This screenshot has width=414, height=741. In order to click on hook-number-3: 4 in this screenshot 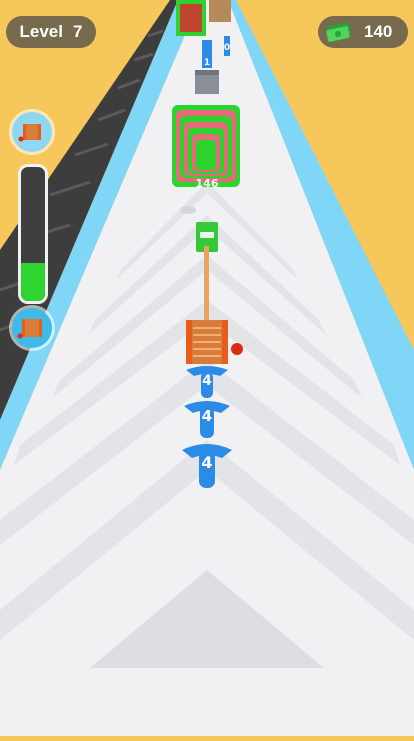, I will do `click(206, 462)`.